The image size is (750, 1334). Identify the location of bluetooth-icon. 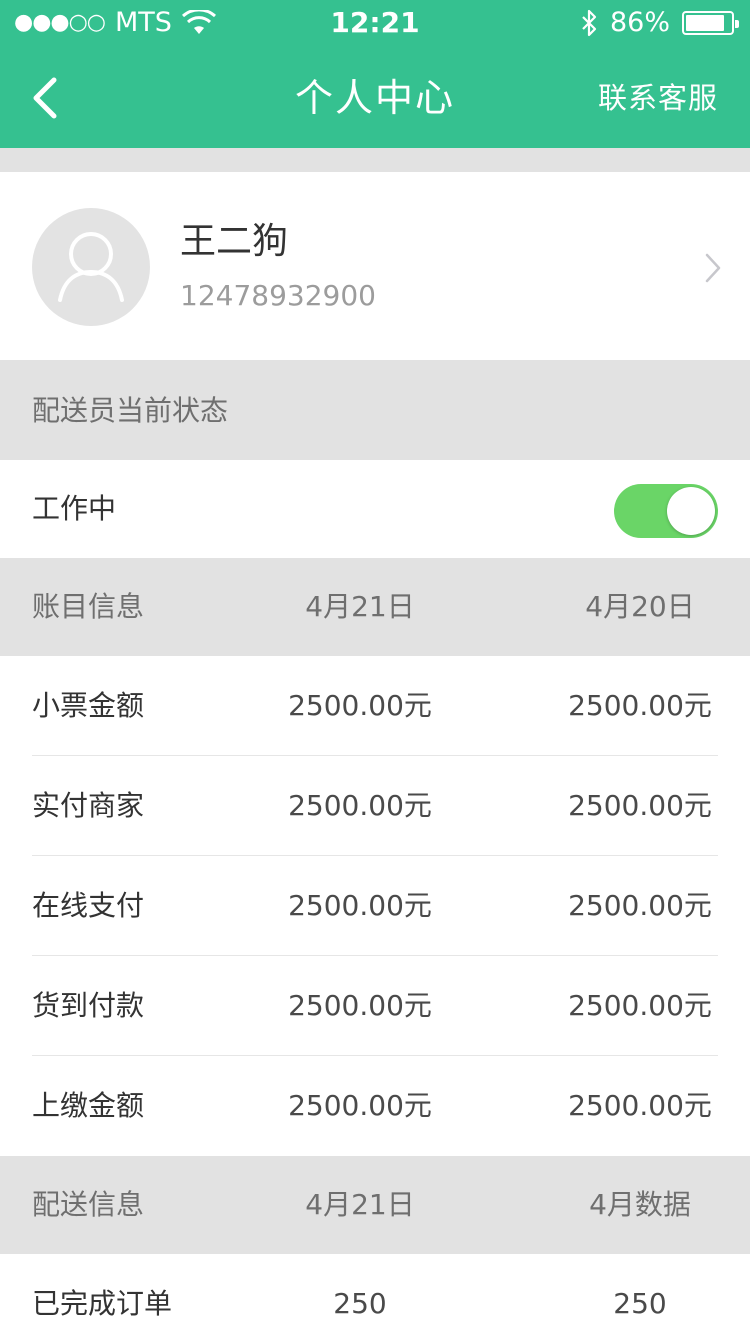
(589, 23).